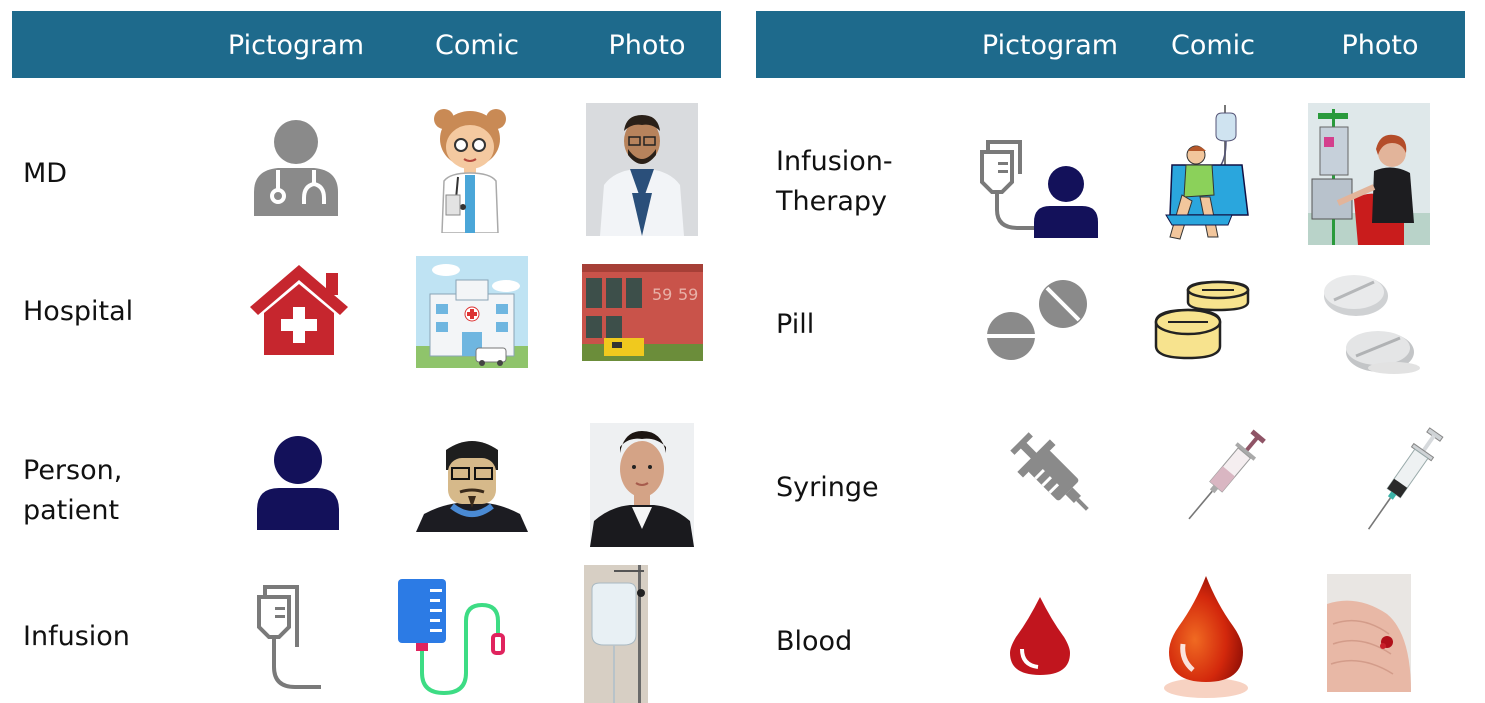  Describe the element at coordinates (78, 311) in the screenshot. I see `row-label-hospital: Hospital` at that location.